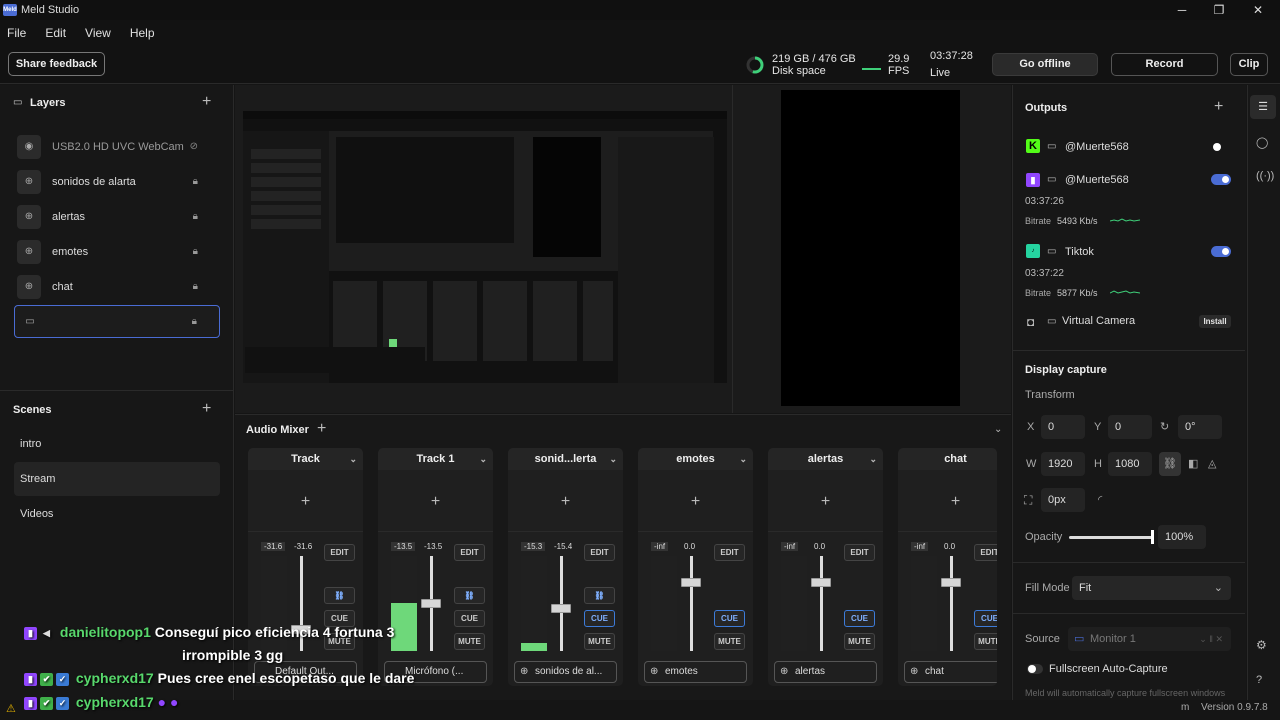 The height and width of the screenshot is (720, 1280). Describe the element at coordinates (998, 429) in the screenshot. I see `collapse-mixer-icon: ⌄` at that location.